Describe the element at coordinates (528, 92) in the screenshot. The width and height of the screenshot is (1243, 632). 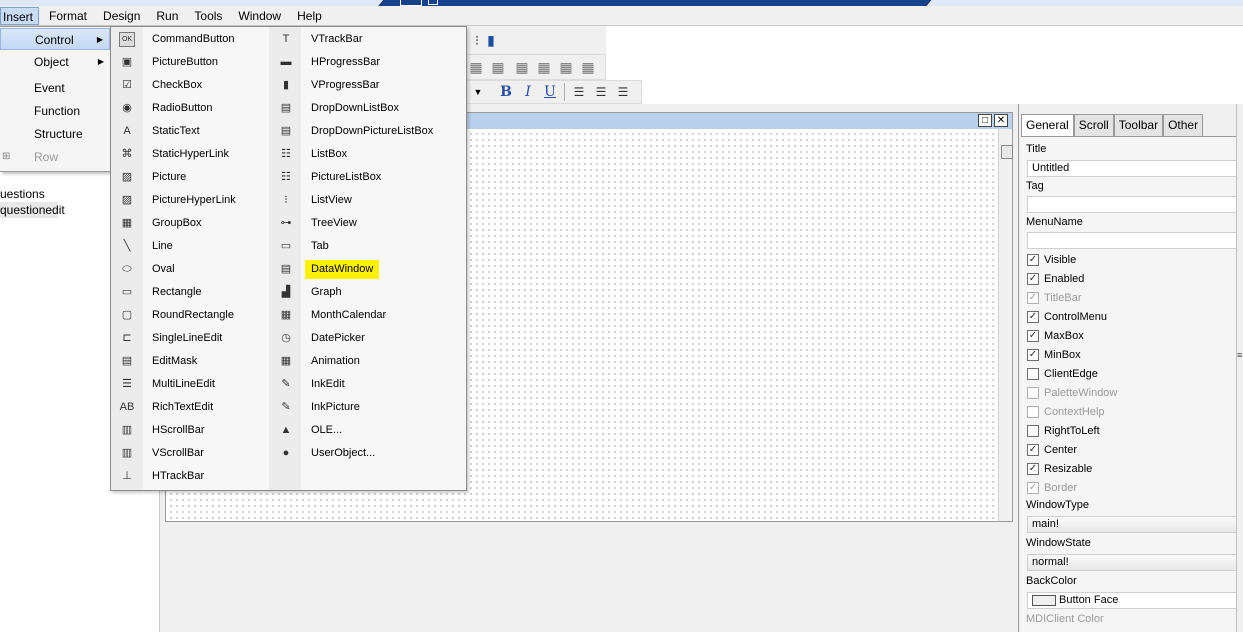
I see `italic-button: I` at that location.